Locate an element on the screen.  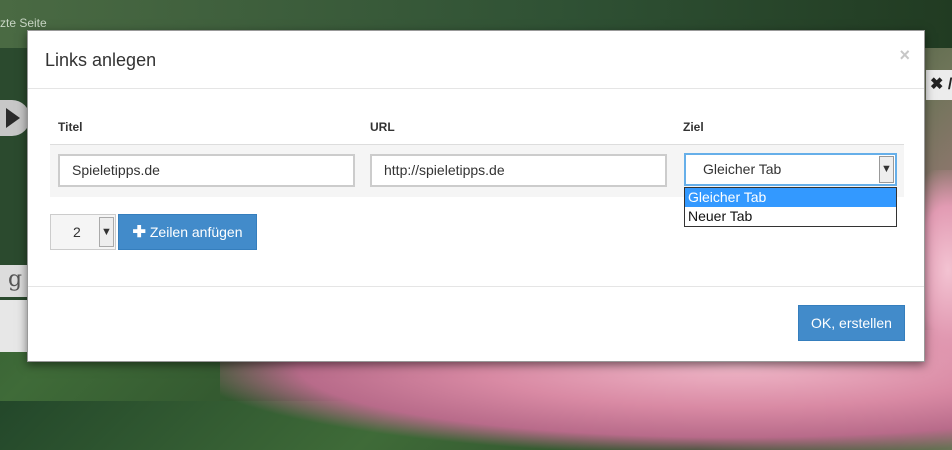
dropdown-option-new-tab: Neuer Tab is located at coordinates (790, 216).